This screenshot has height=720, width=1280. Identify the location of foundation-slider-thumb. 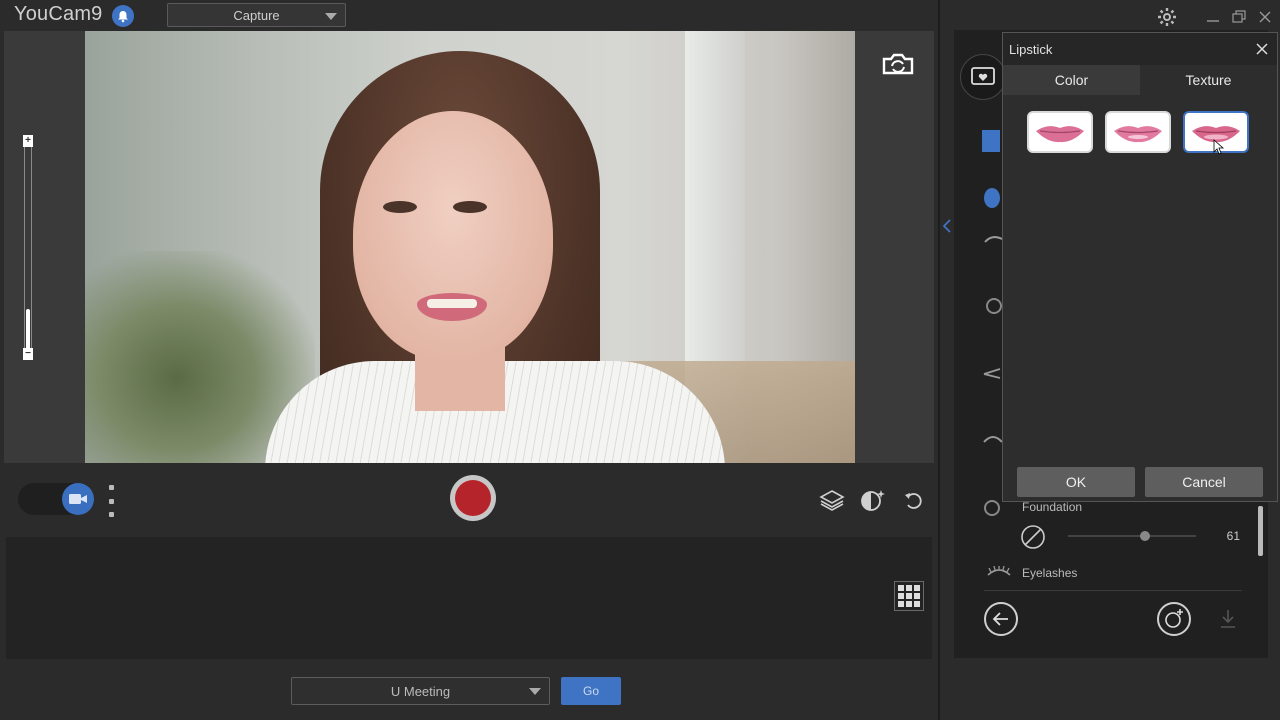
(1145, 536).